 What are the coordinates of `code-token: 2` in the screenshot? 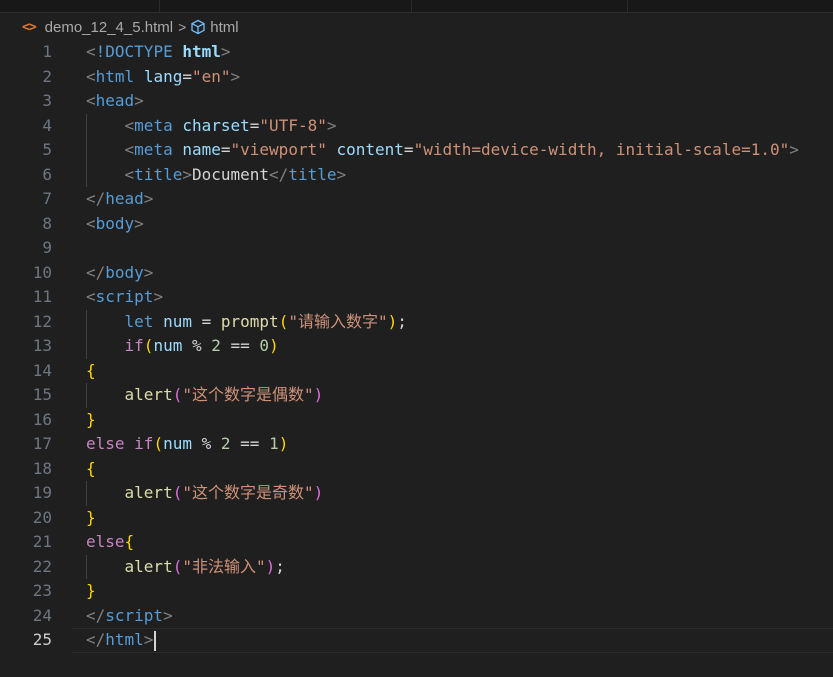 It's located at (225, 443).